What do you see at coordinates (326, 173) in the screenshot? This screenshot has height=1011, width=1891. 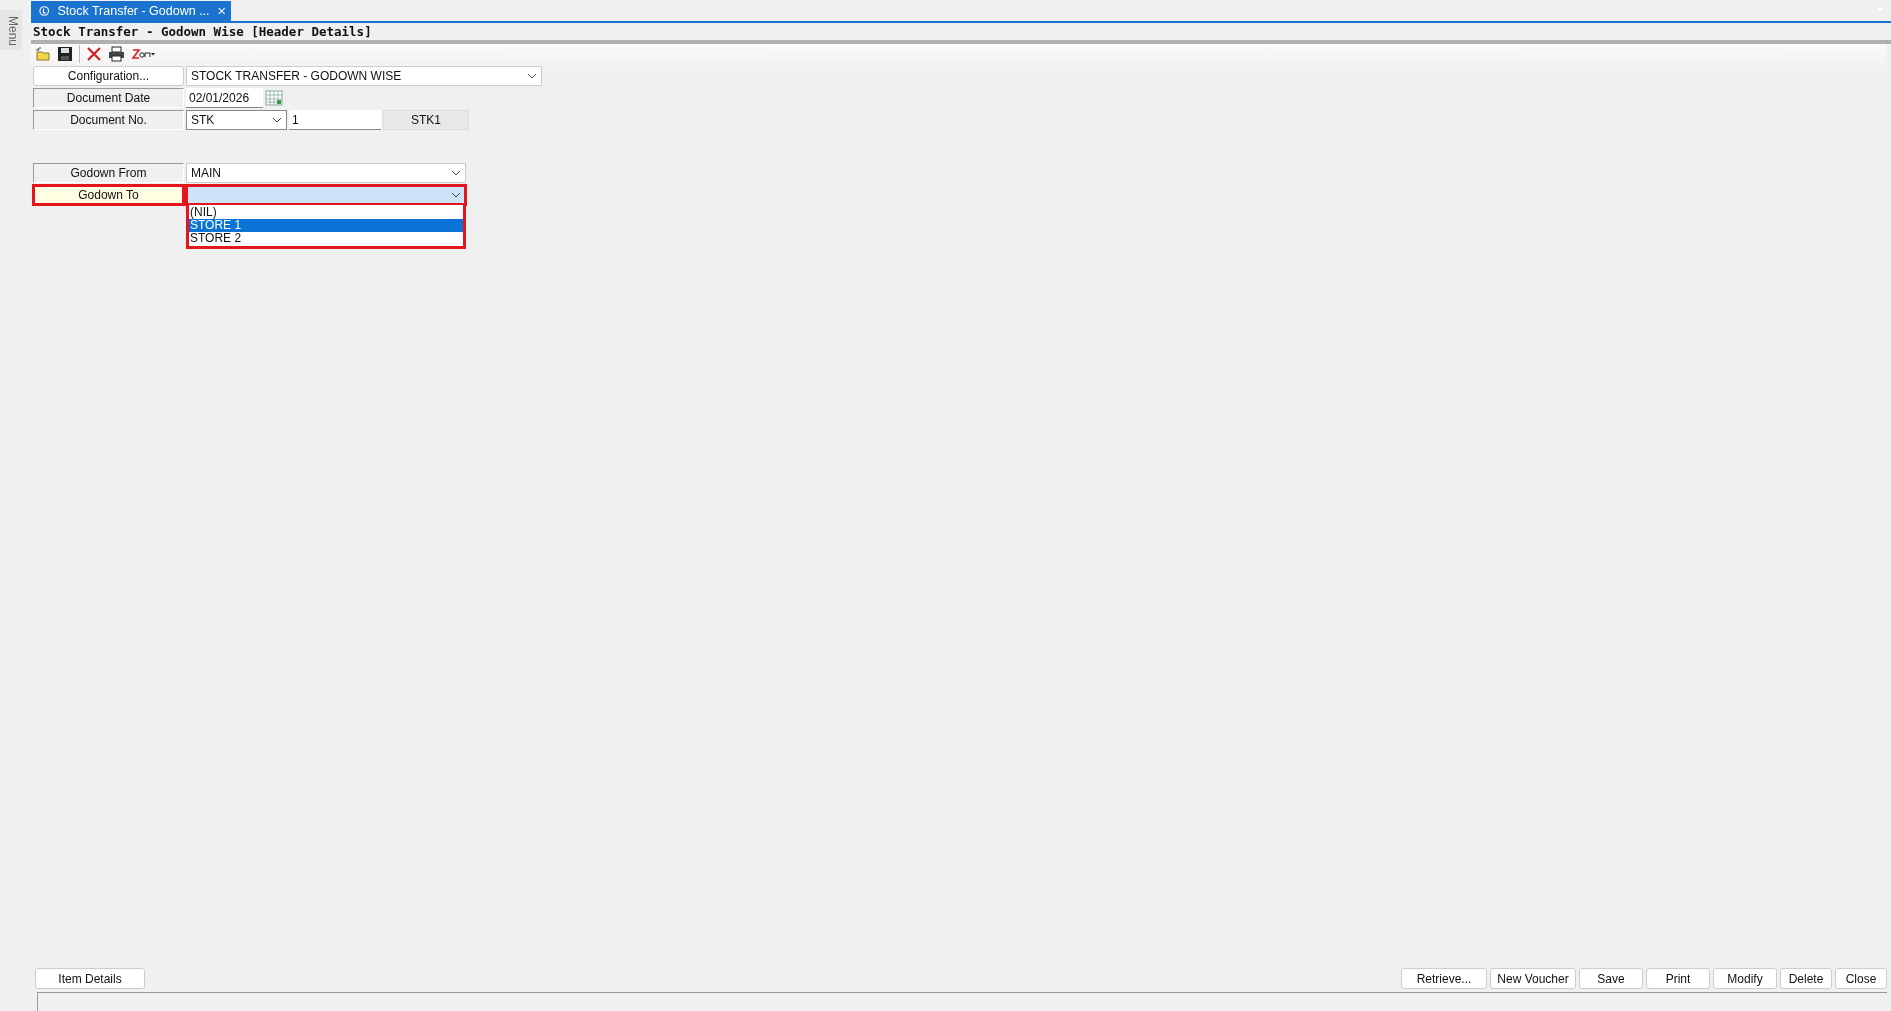 I see `godown-dropdown: MAIN` at bounding box center [326, 173].